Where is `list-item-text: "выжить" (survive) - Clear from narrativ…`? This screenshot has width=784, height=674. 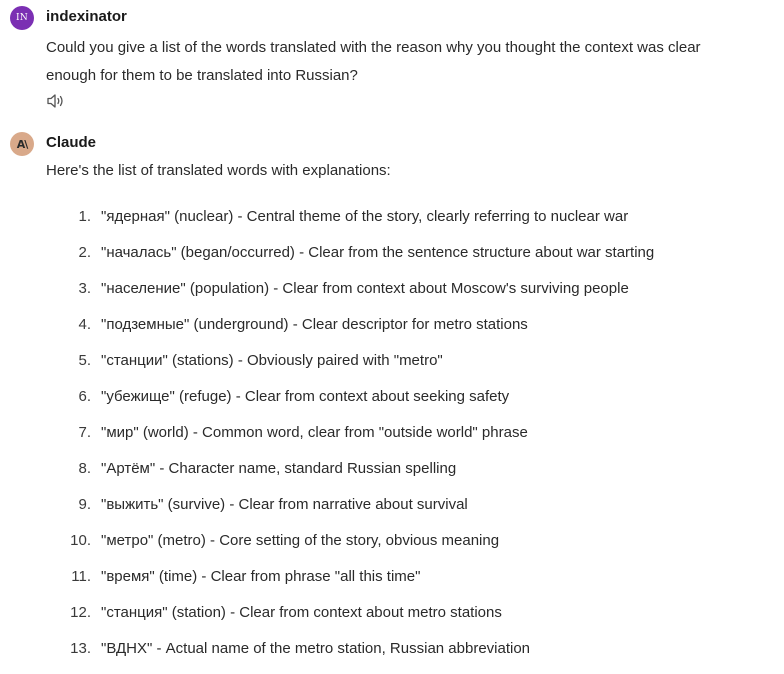 list-item-text: "выжить" (survive) - Clear from narrativ… is located at coordinates (284, 504).